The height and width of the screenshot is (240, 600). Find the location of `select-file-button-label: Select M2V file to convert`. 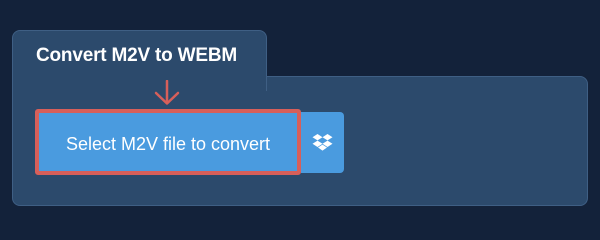

select-file-button-label: Select M2V file to convert is located at coordinates (168, 144).